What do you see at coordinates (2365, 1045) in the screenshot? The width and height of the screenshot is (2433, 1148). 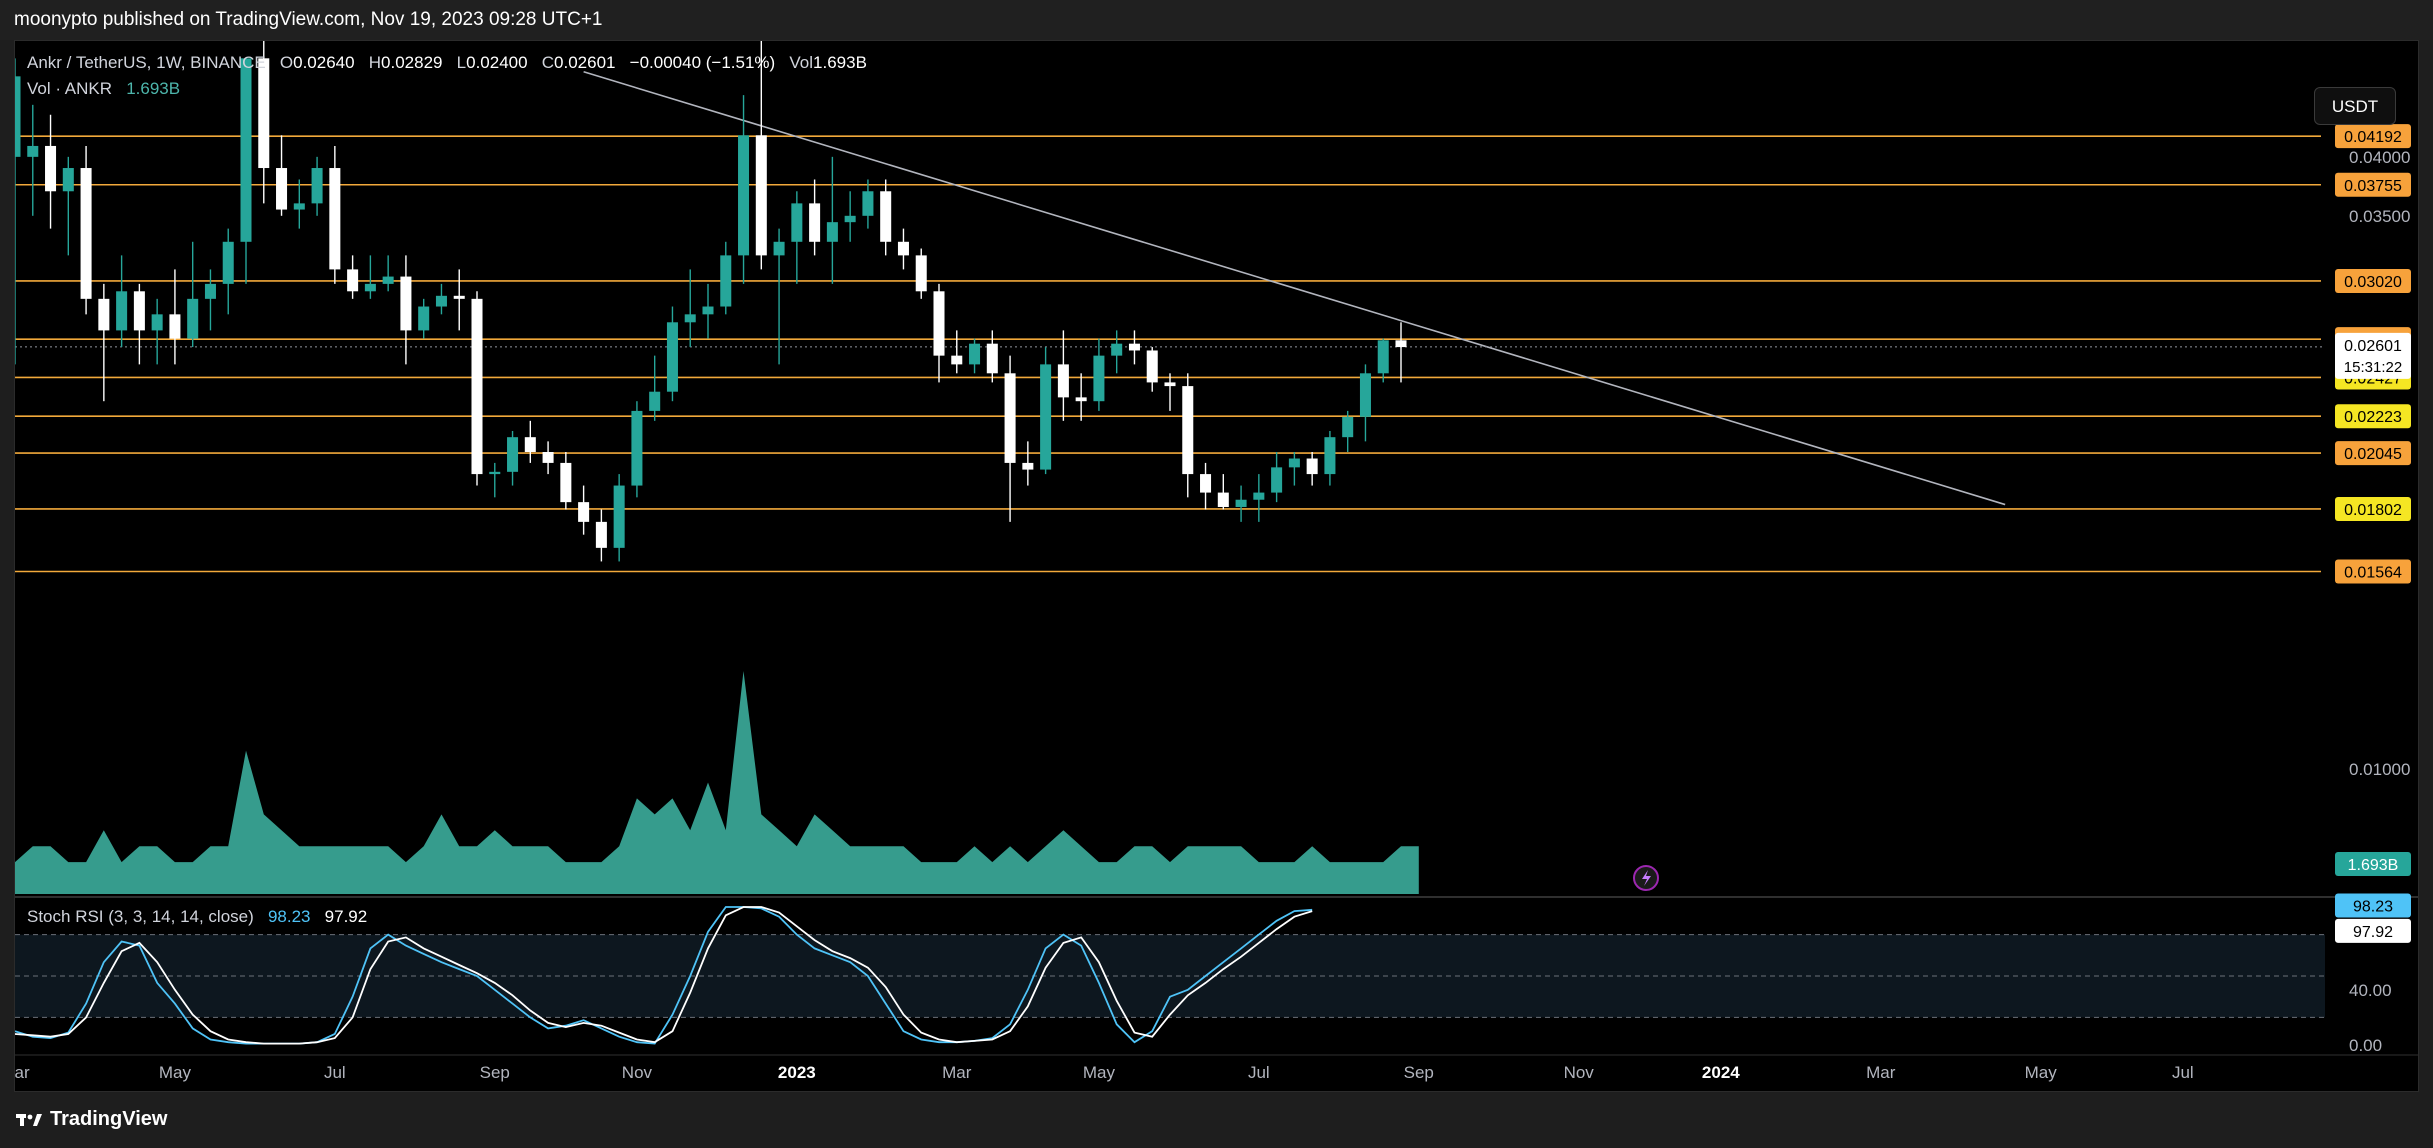 I see `stoch-axis-label: 0.00` at bounding box center [2365, 1045].